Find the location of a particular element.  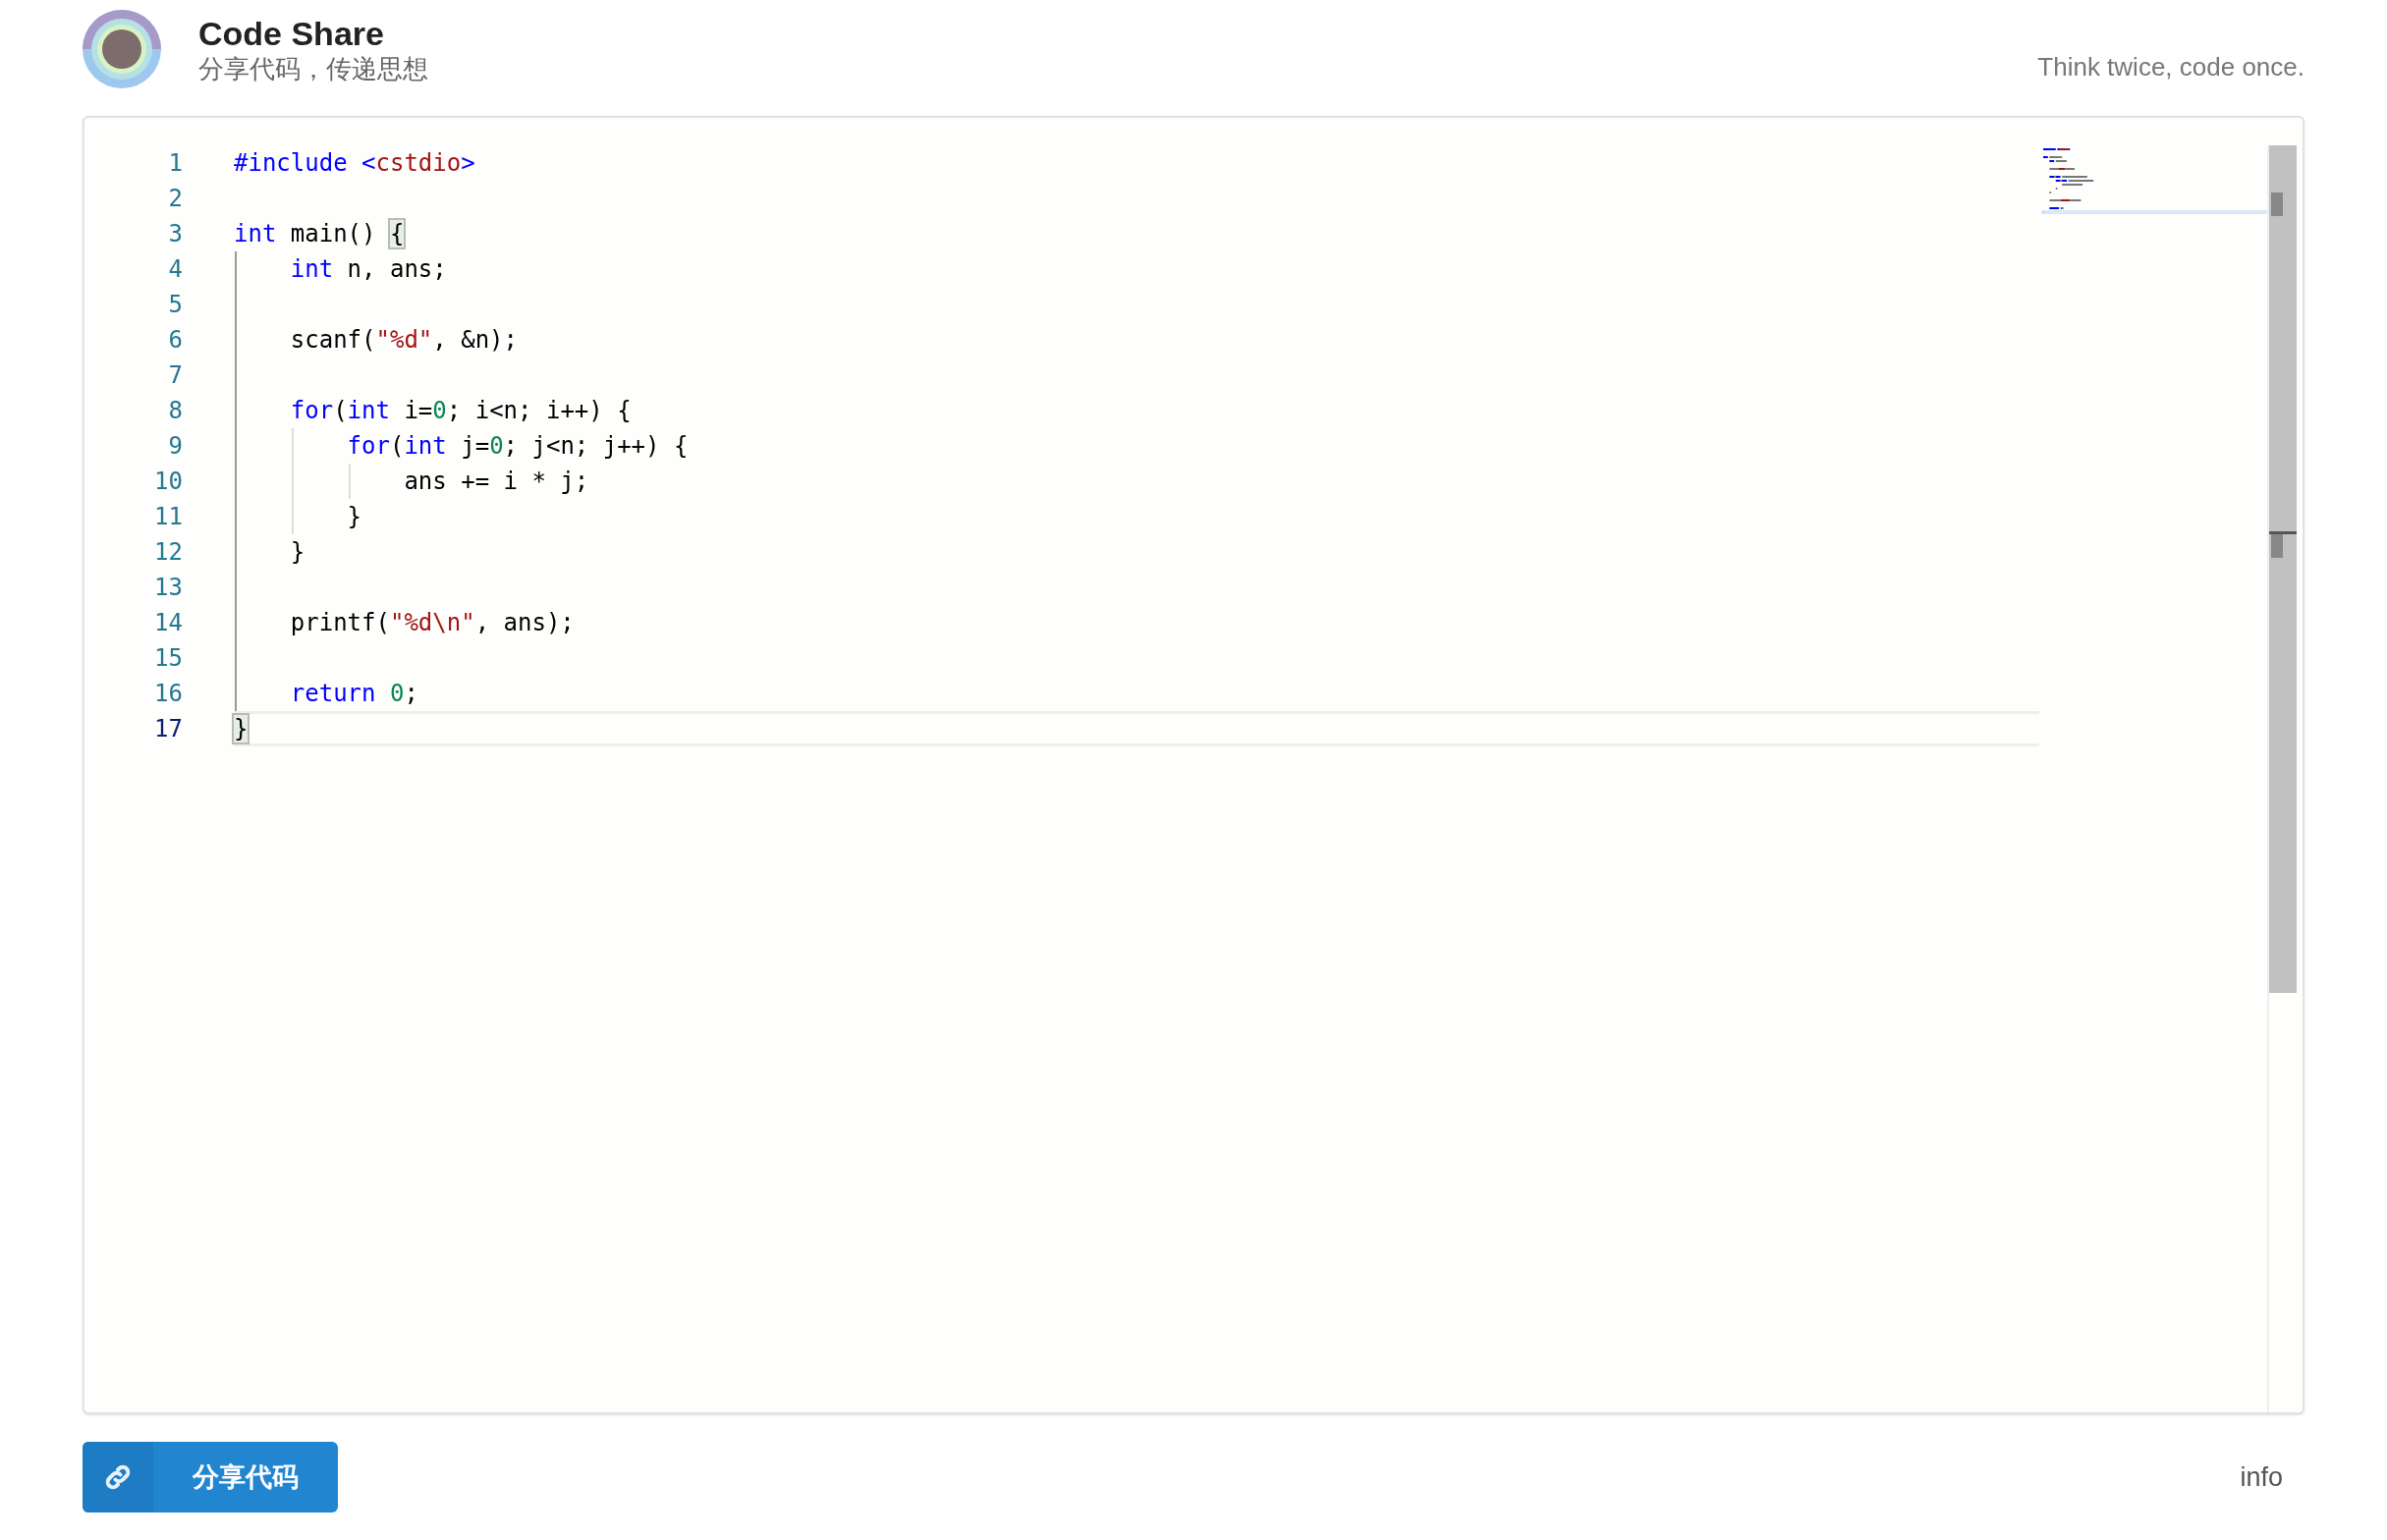

code-line: int n, ans; is located at coordinates (368, 269).